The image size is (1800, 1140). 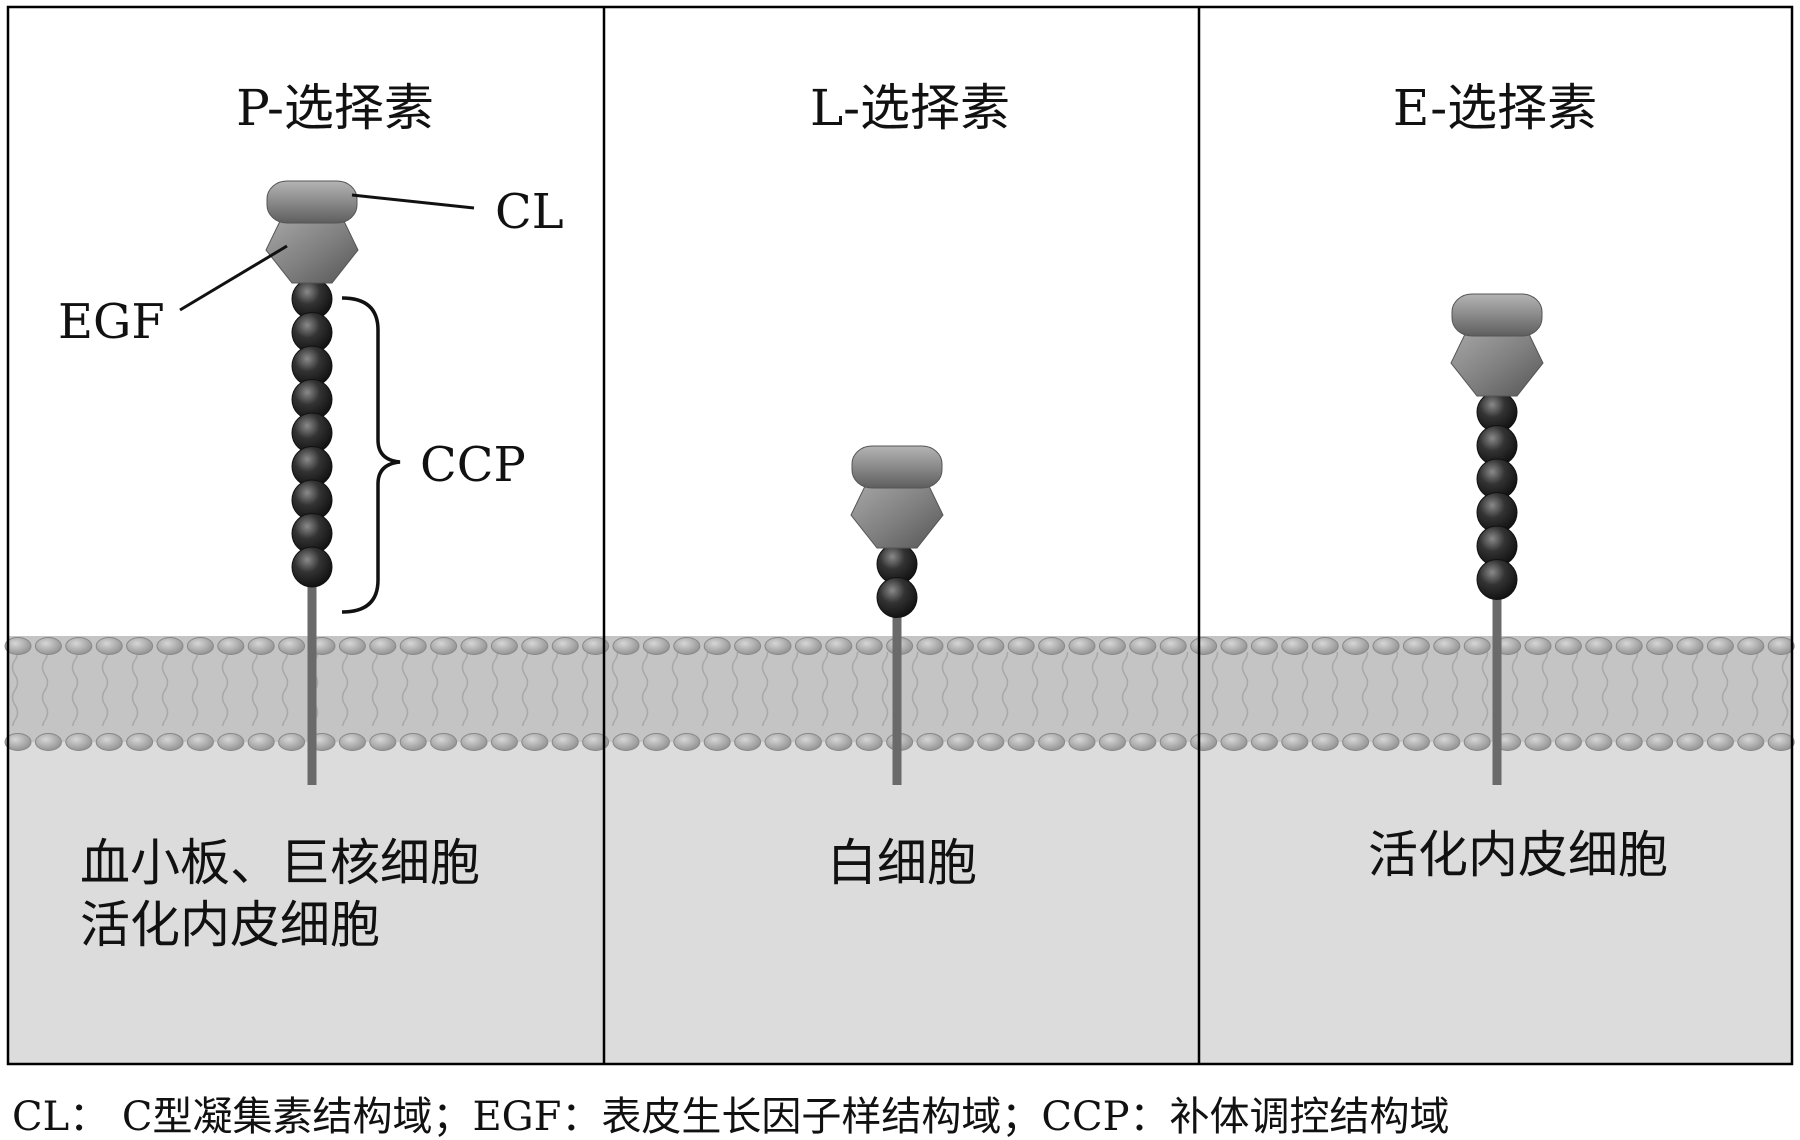 I want to click on cl-label: CL, so click(x=529, y=212).